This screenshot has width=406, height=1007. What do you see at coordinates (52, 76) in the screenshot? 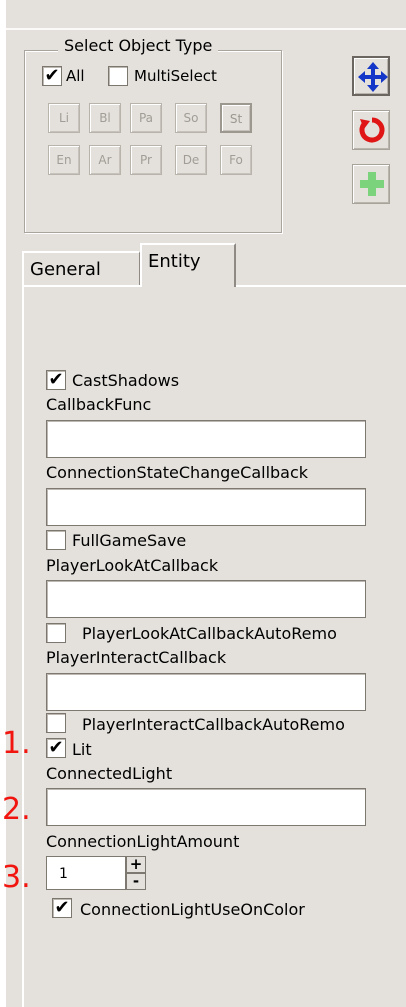
I see `all-checkbox: ✔` at bounding box center [52, 76].